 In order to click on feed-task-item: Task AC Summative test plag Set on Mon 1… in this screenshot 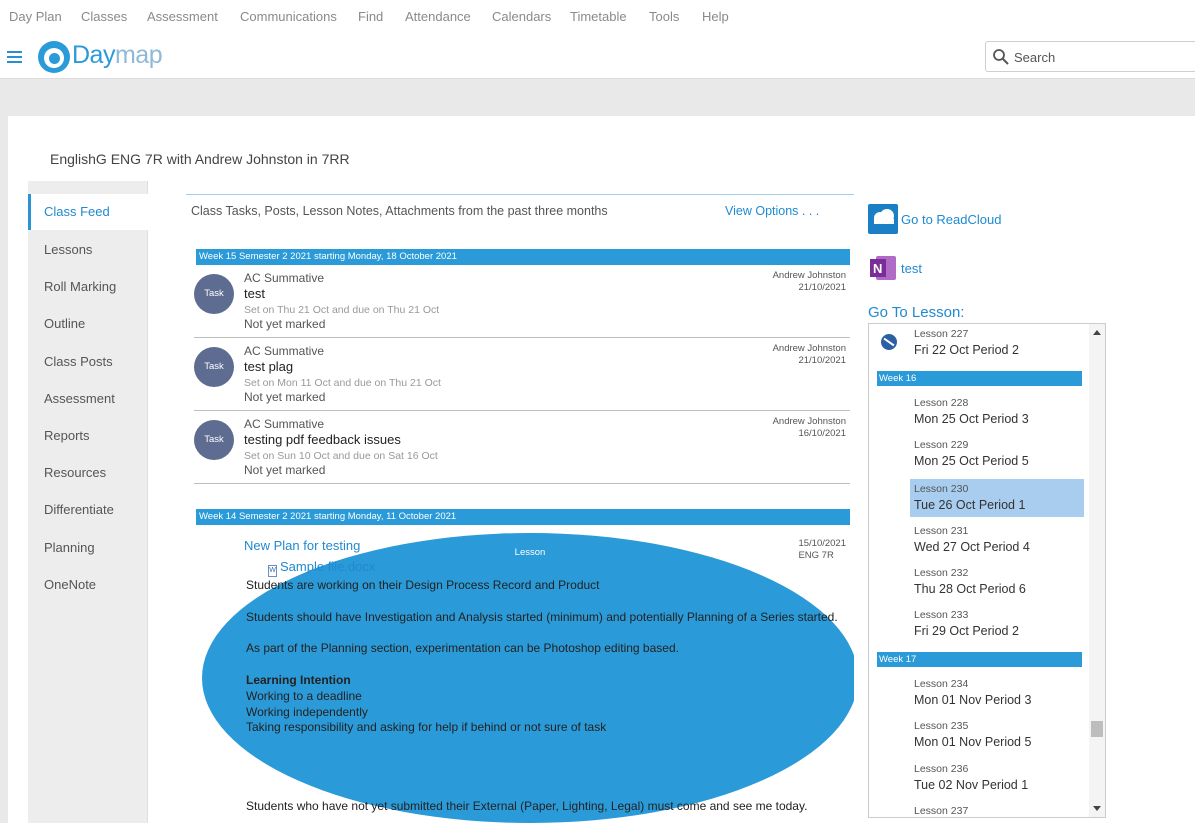, I will do `click(522, 376)`.